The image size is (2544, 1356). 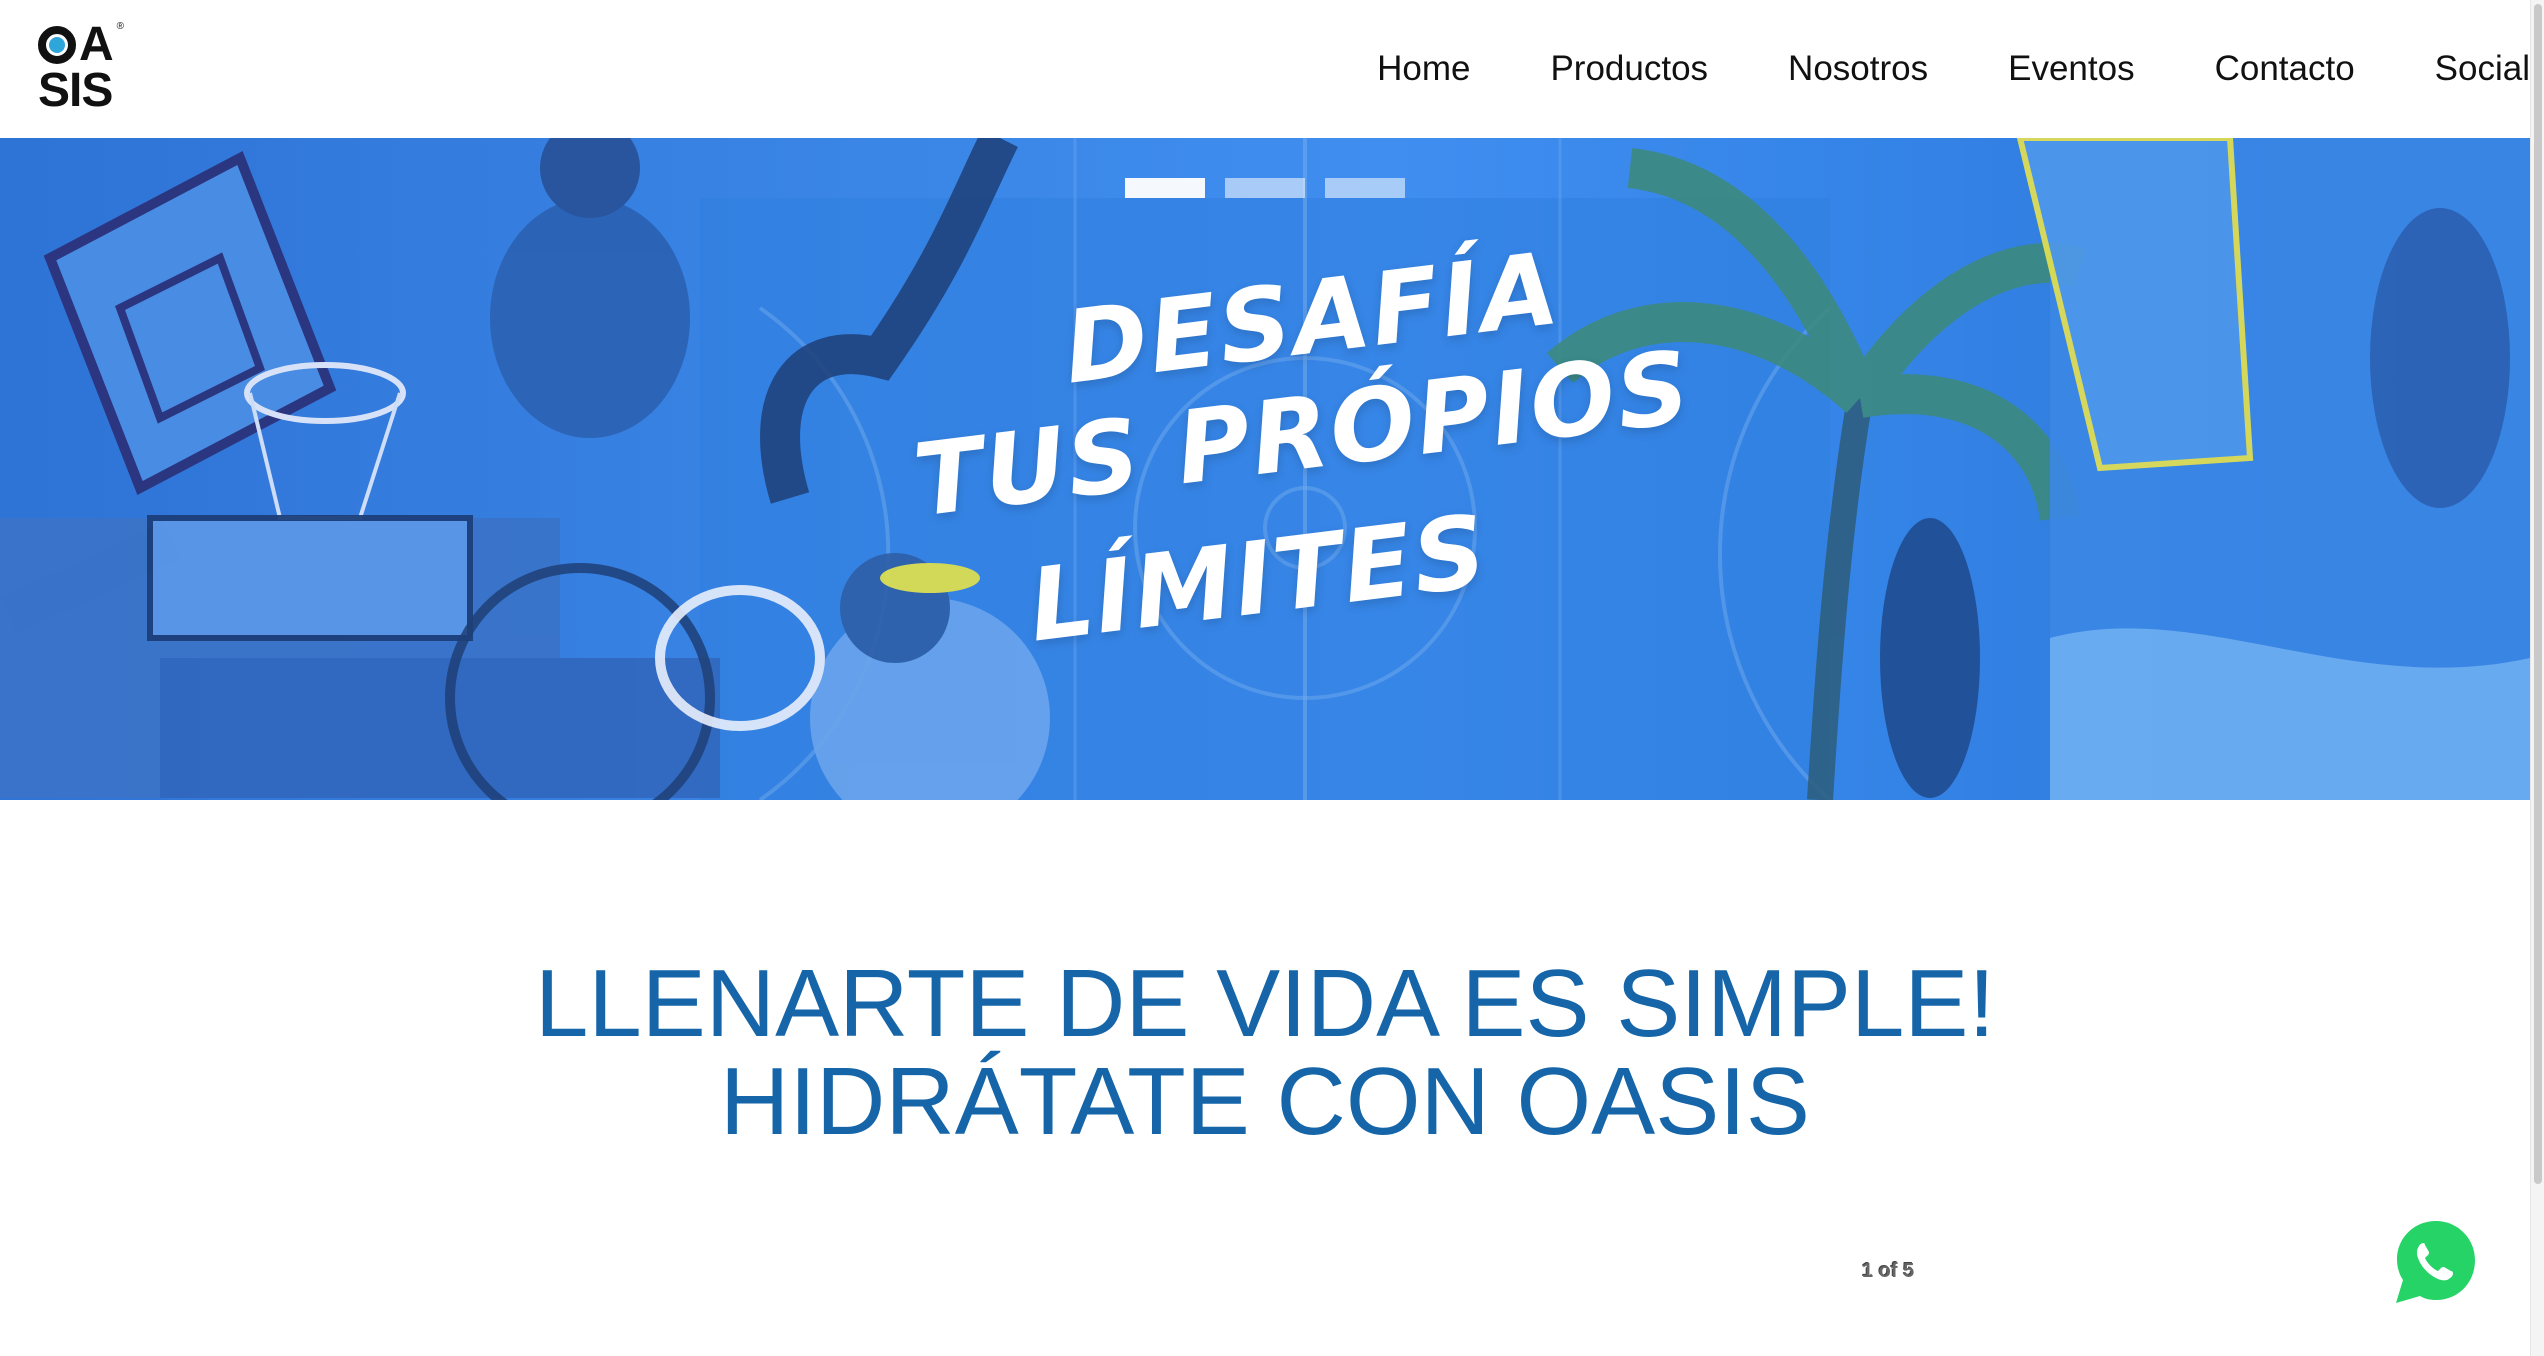 What do you see at coordinates (1888, 1271) in the screenshot?
I see `slide-counter: 1 of 5` at bounding box center [1888, 1271].